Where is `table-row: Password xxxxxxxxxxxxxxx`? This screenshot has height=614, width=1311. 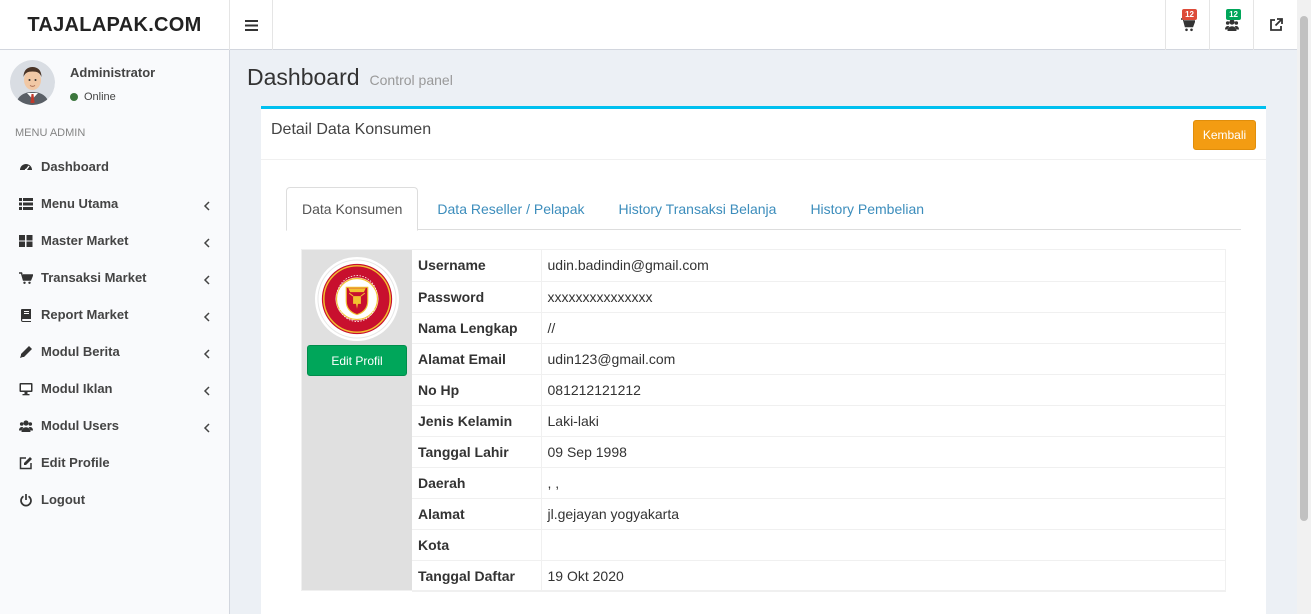
table-row: Password xxxxxxxxxxxxxxx is located at coordinates (819, 296).